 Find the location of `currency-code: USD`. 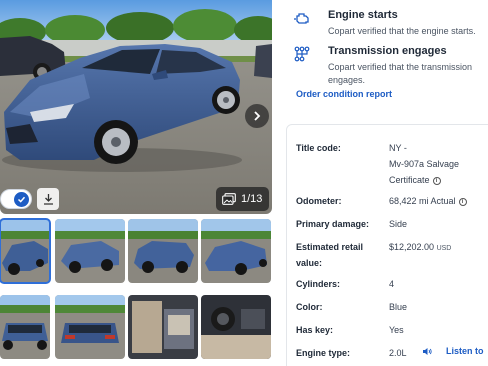

currency-code: USD is located at coordinates (444, 248).